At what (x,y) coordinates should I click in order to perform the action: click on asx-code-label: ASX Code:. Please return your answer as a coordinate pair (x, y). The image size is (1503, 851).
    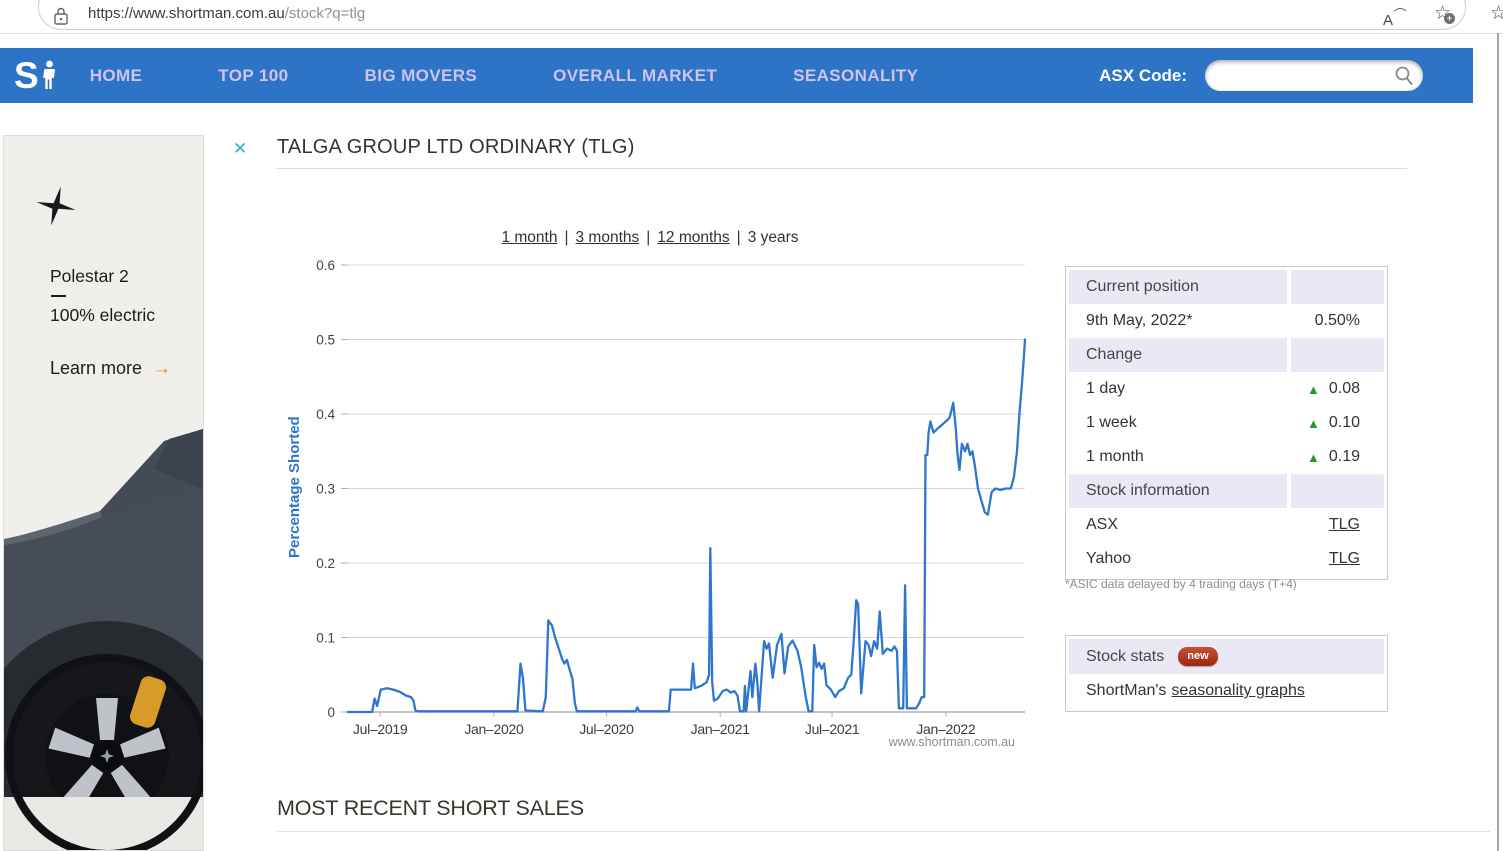
    Looking at the image, I should click on (1143, 75).